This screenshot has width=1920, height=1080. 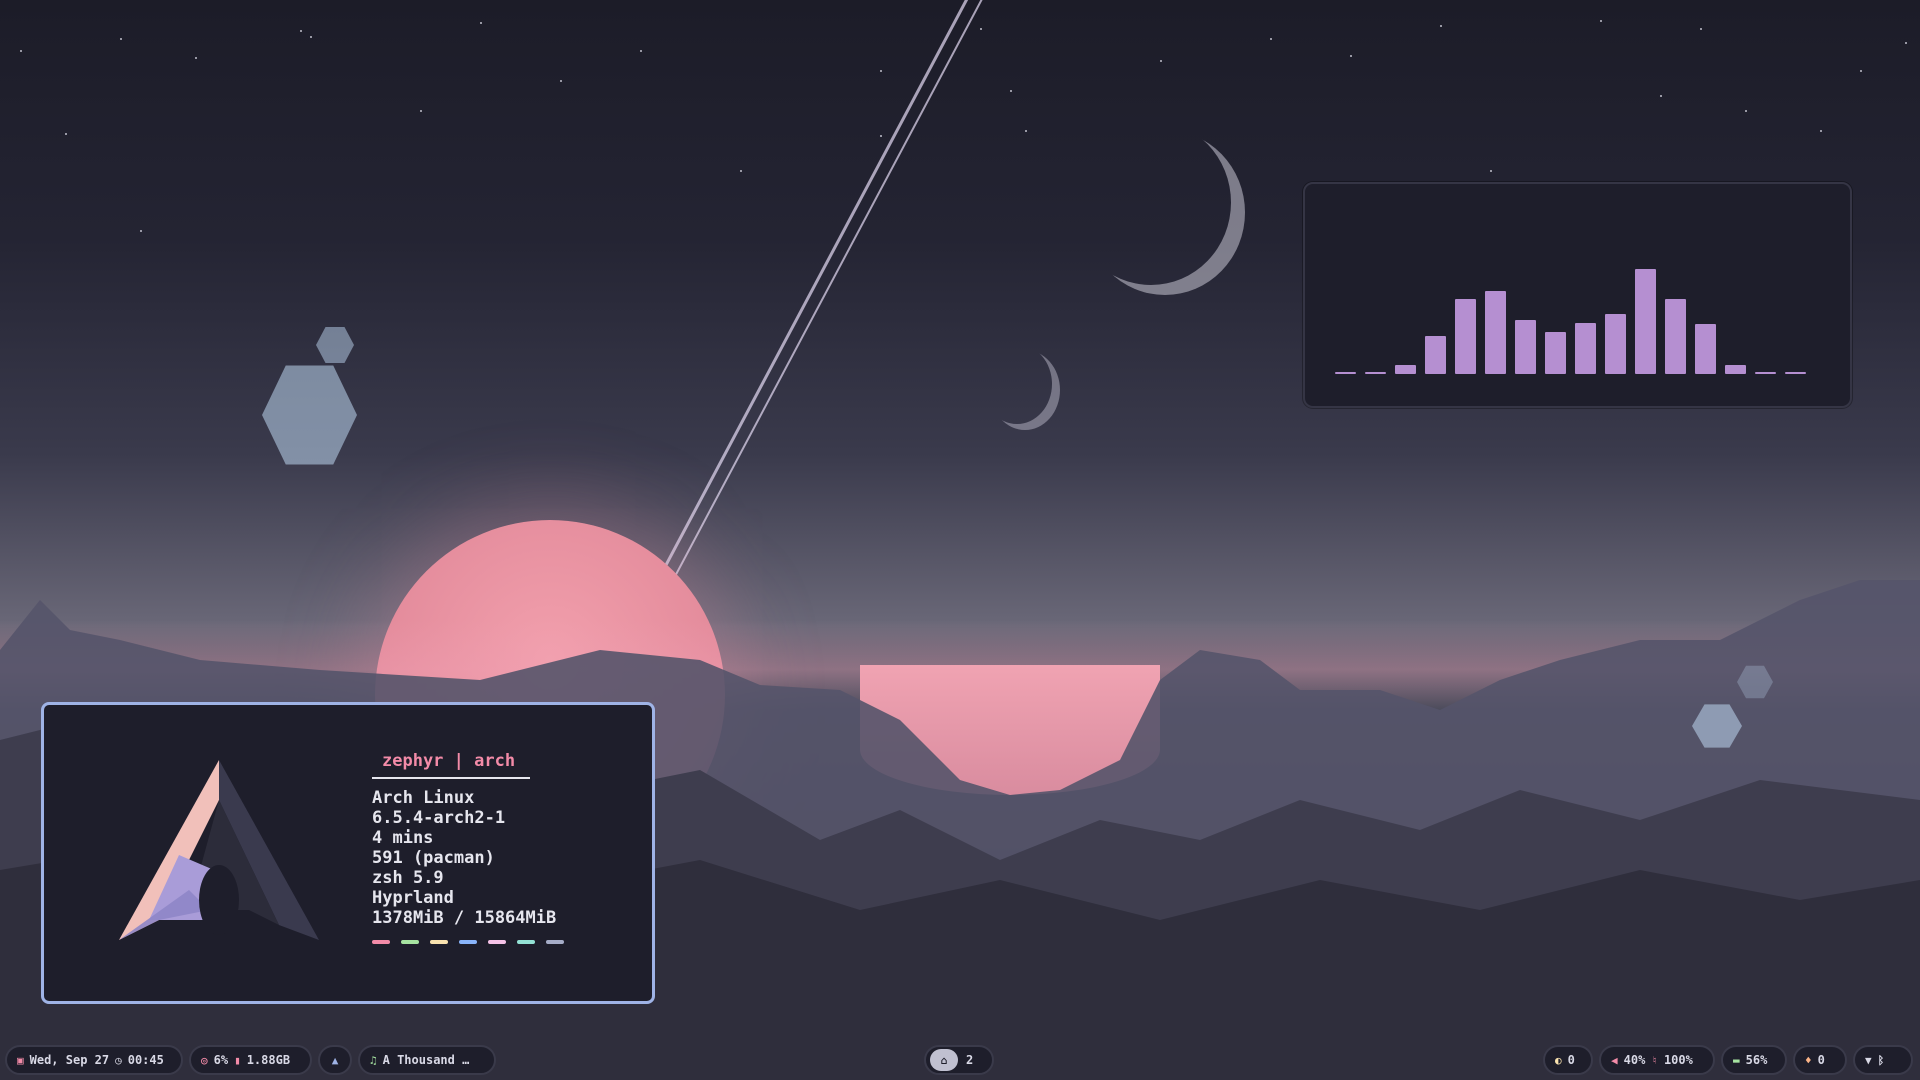 I want to click on connectivity-module: ▼ ᛒ, so click(x=1883, y=1060).